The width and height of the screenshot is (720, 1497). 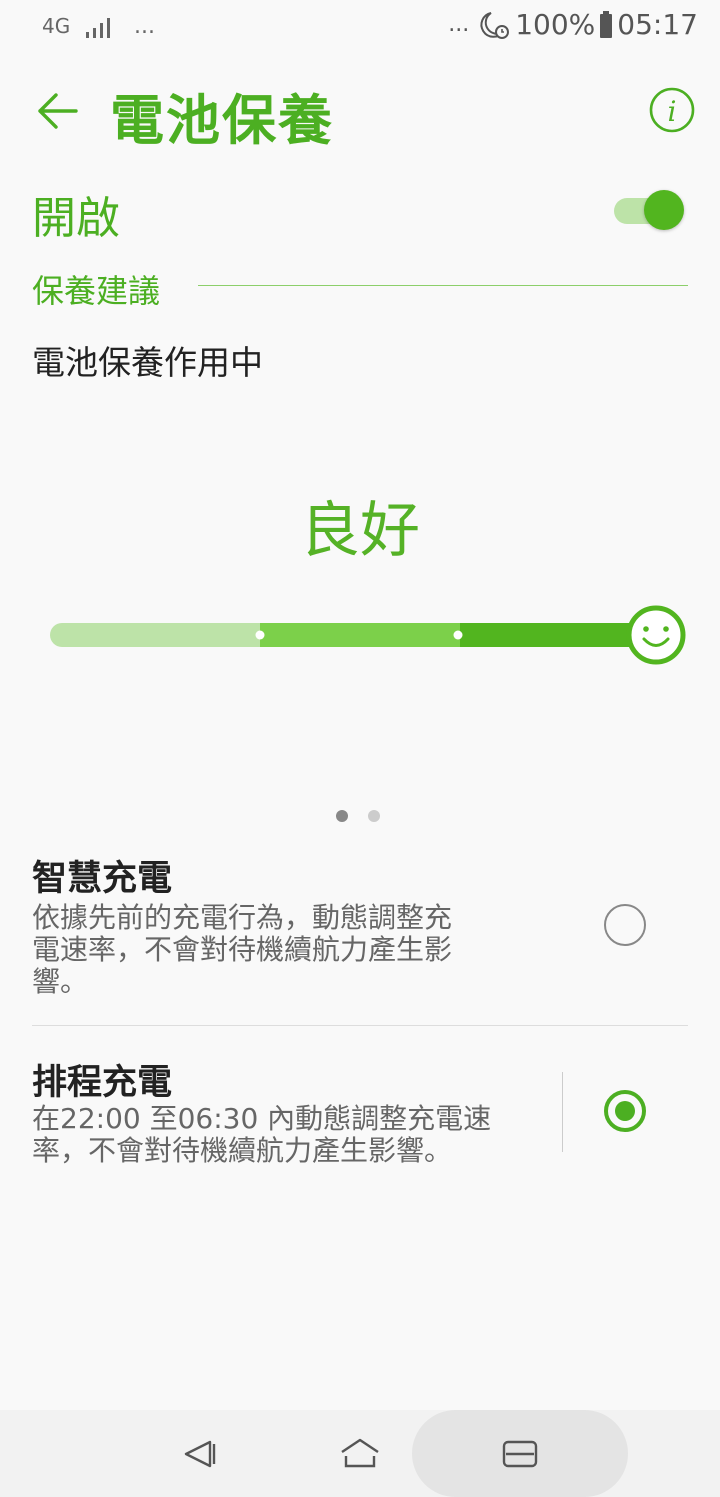 What do you see at coordinates (102, 1083) in the screenshot?
I see `scheduled-charge-title: 排程充電` at bounding box center [102, 1083].